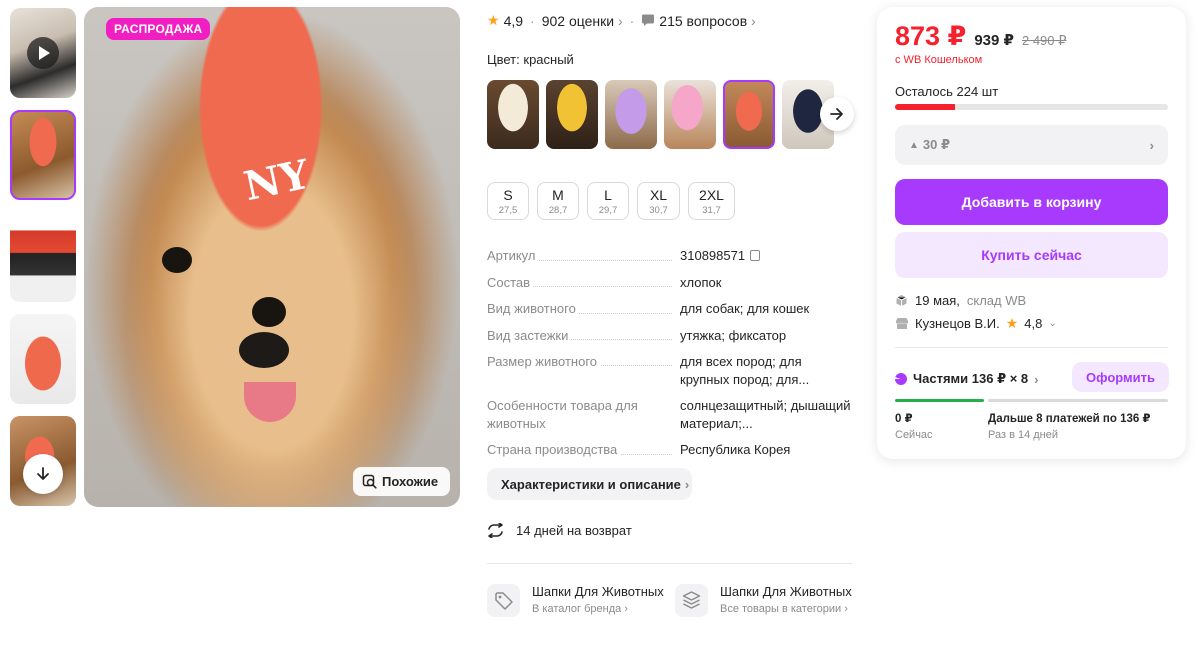 The width and height of the screenshot is (1200, 652). Describe the element at coordinates (713, 255) in the screenshot. I see `spec-value: 310898571` at that location.